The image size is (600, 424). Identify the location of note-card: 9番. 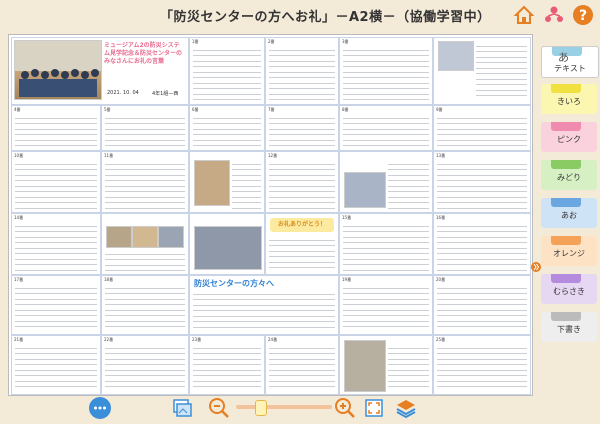
(482, 128).